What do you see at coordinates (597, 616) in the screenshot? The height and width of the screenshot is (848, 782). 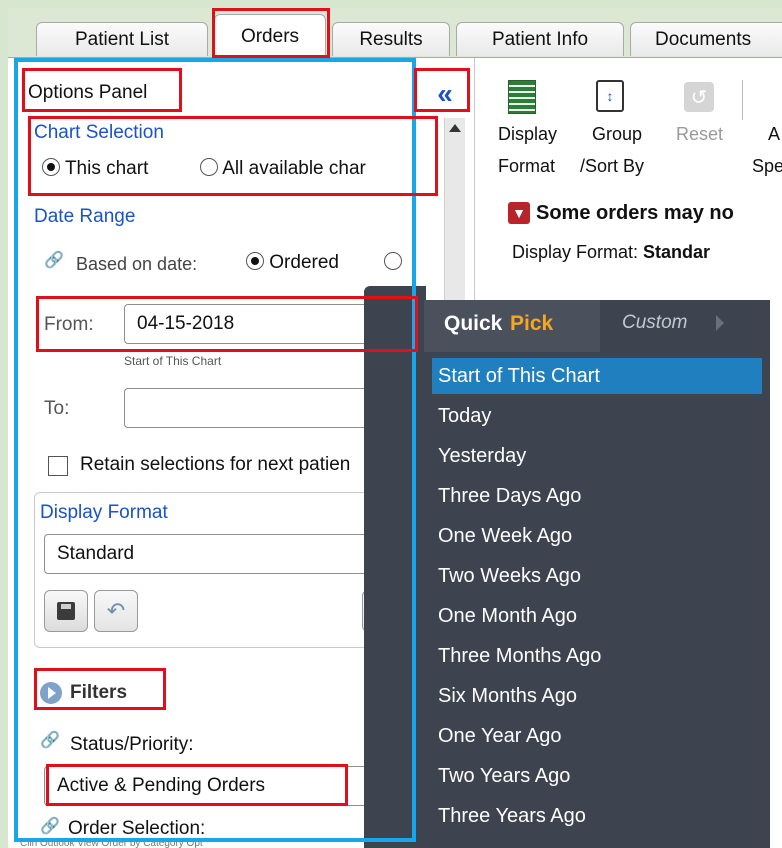 I see `quickpick-item: One Month Ago` at bounding box center [597, 616].